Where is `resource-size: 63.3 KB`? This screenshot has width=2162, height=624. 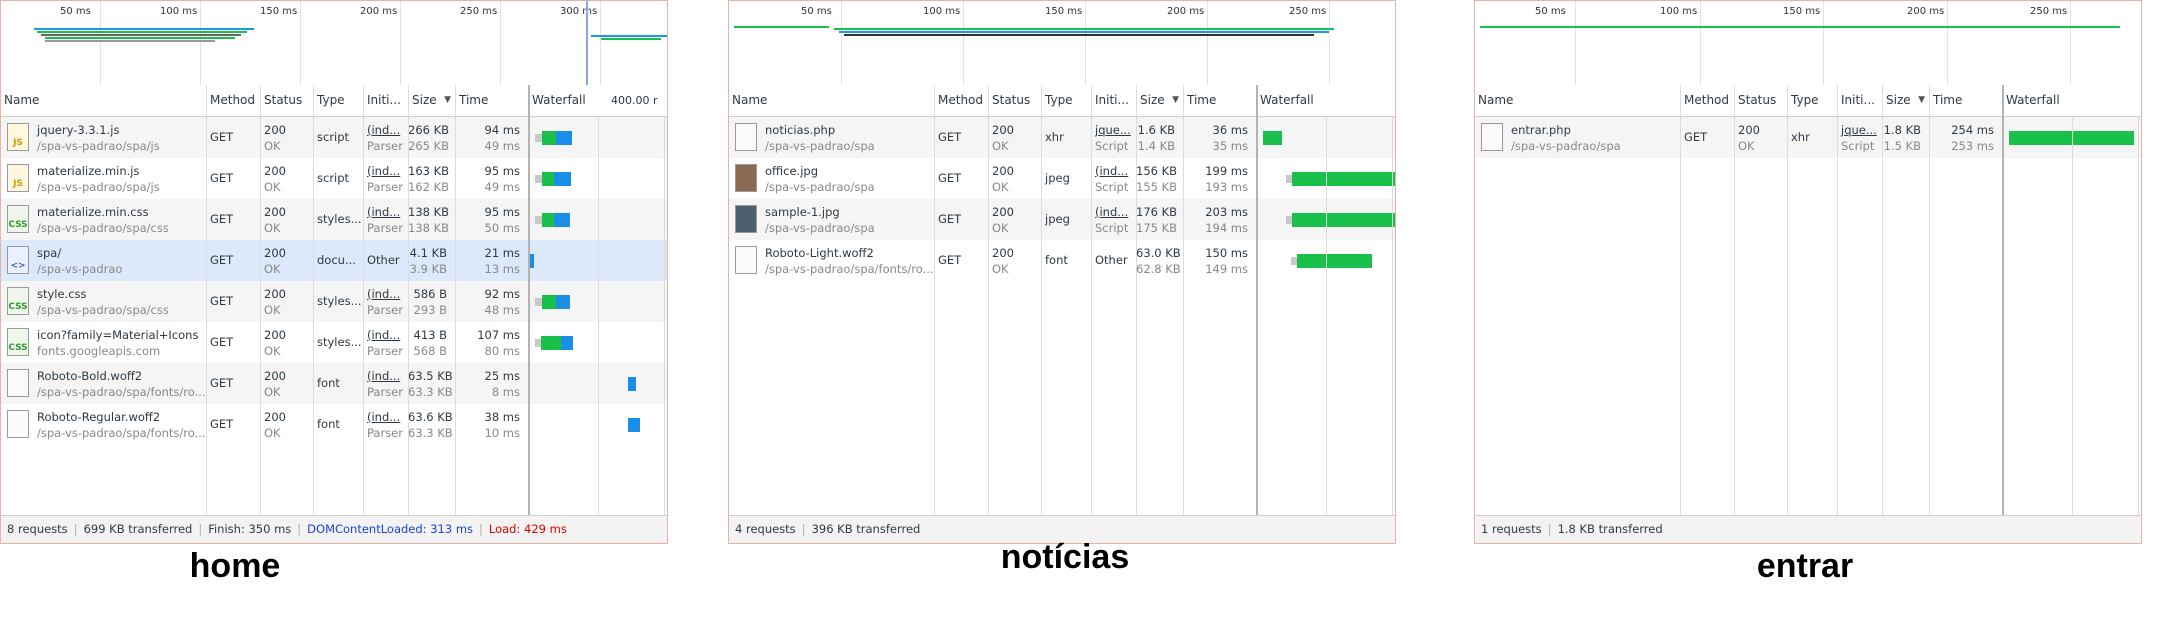 resource-size: 63.3 KB is located at coordinates (430, 392).